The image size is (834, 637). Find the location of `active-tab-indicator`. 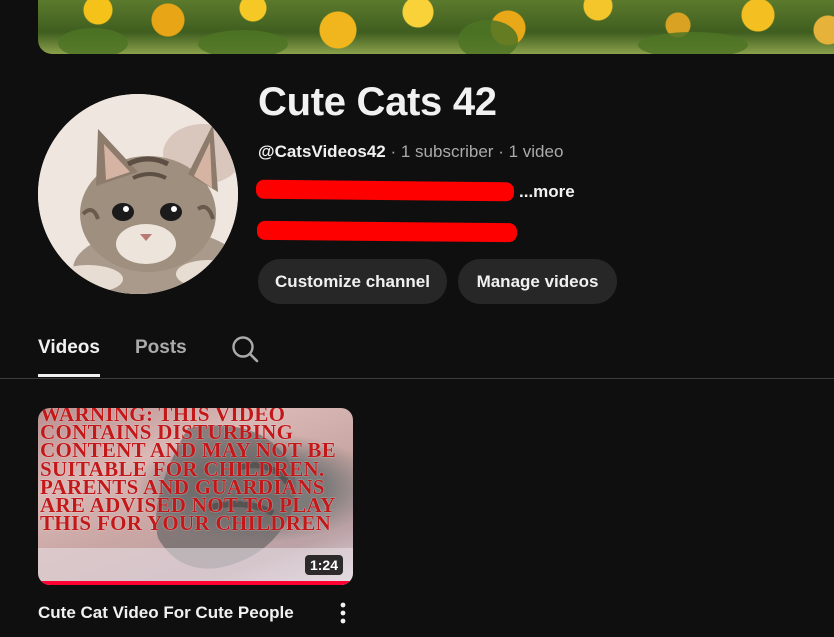

active-tab-indicator is located at coordinates (69, 375).